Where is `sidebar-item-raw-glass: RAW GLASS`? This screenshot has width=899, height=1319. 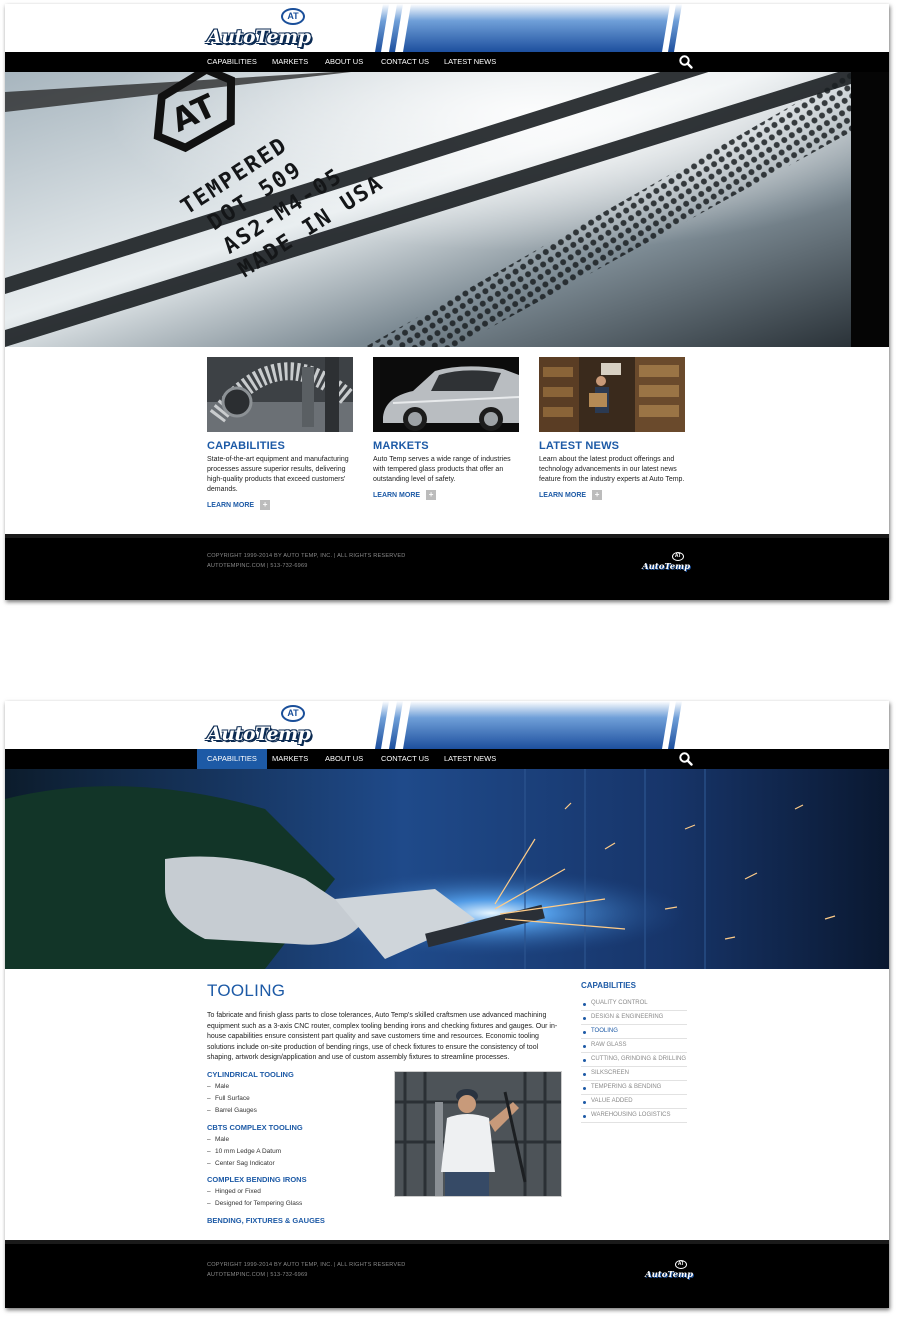
sidebar-item-raw-glass: RAW GLASS is located at coordinates (634, 1046).